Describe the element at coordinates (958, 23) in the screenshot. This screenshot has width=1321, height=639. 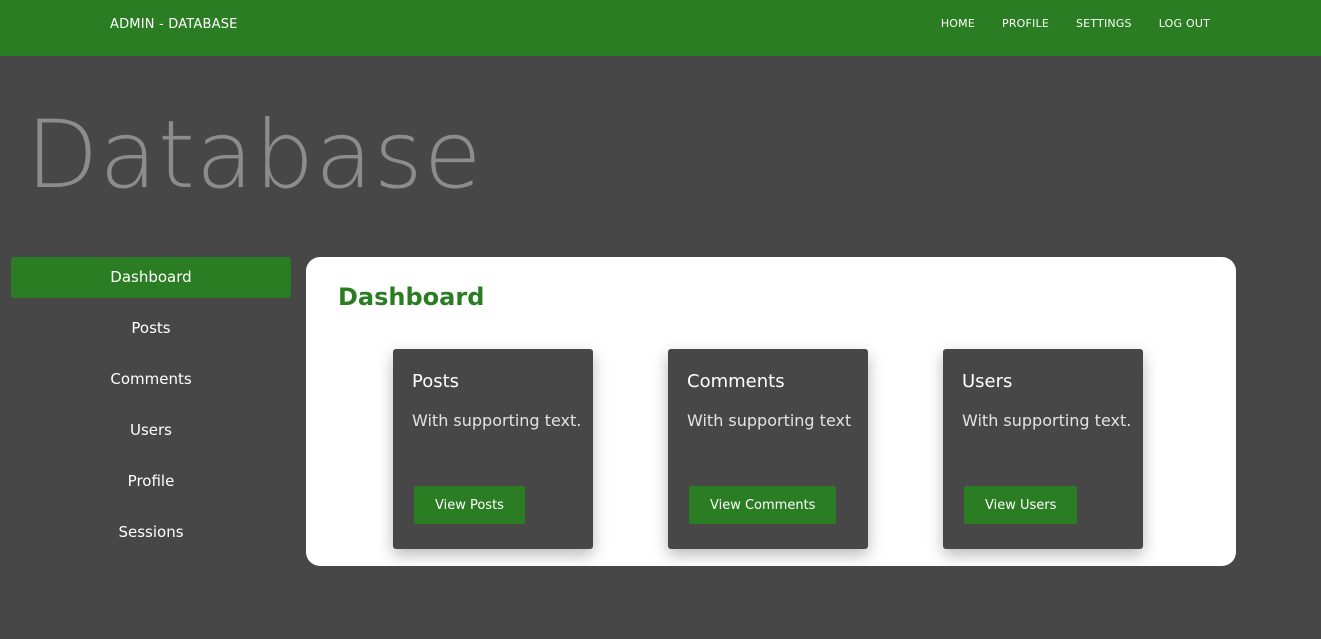
I see `nav-home-link: HOME` at that location.